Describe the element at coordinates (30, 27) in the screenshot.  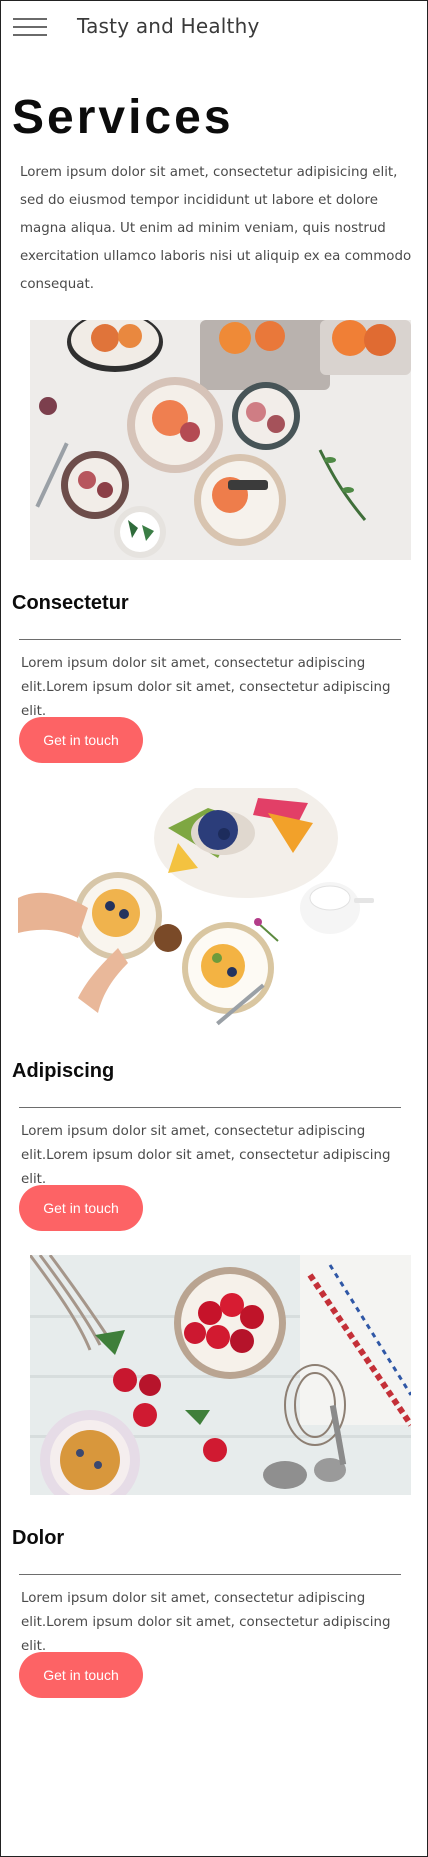
I see `hamburger-menu-icon` at that location.